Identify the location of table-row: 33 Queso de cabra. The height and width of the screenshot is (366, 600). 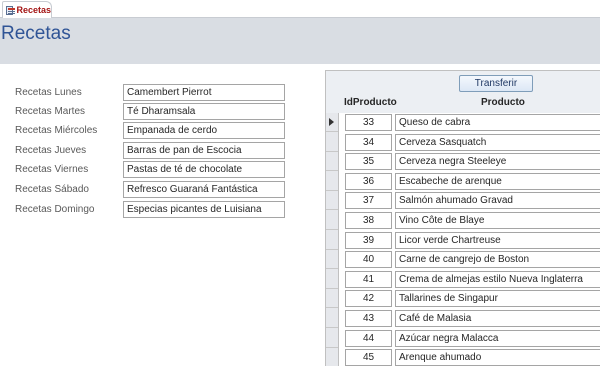
(469, 123).